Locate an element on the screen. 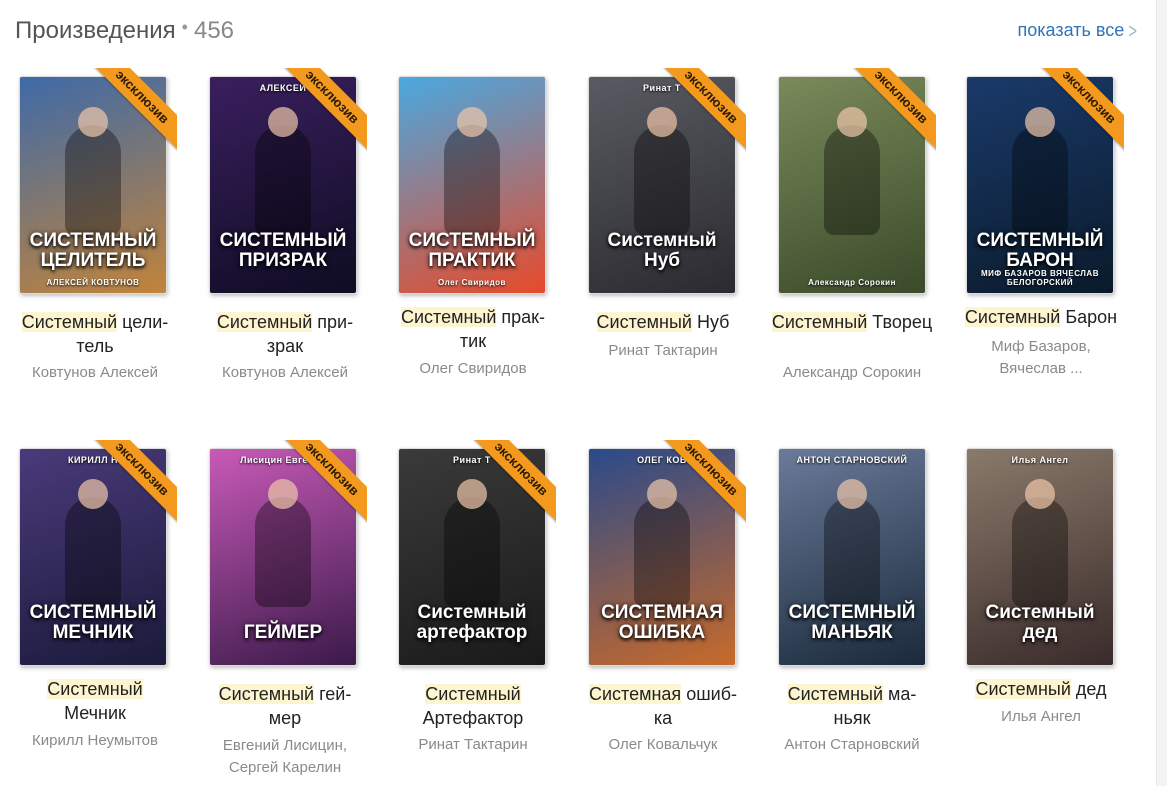 Image resolution: width=1167 pixels, height=786 pixels. chevron-right-icon: > is located at coordinates (1132, 31).